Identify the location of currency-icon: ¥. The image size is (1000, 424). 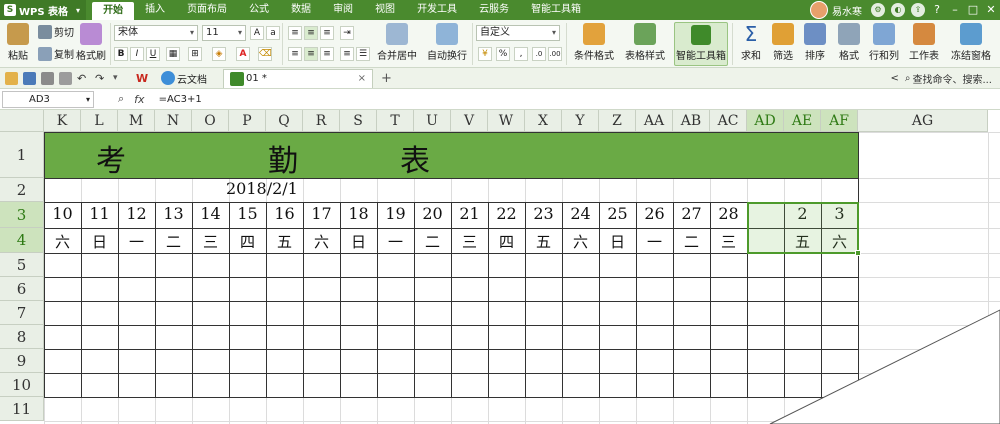
(485, 54).